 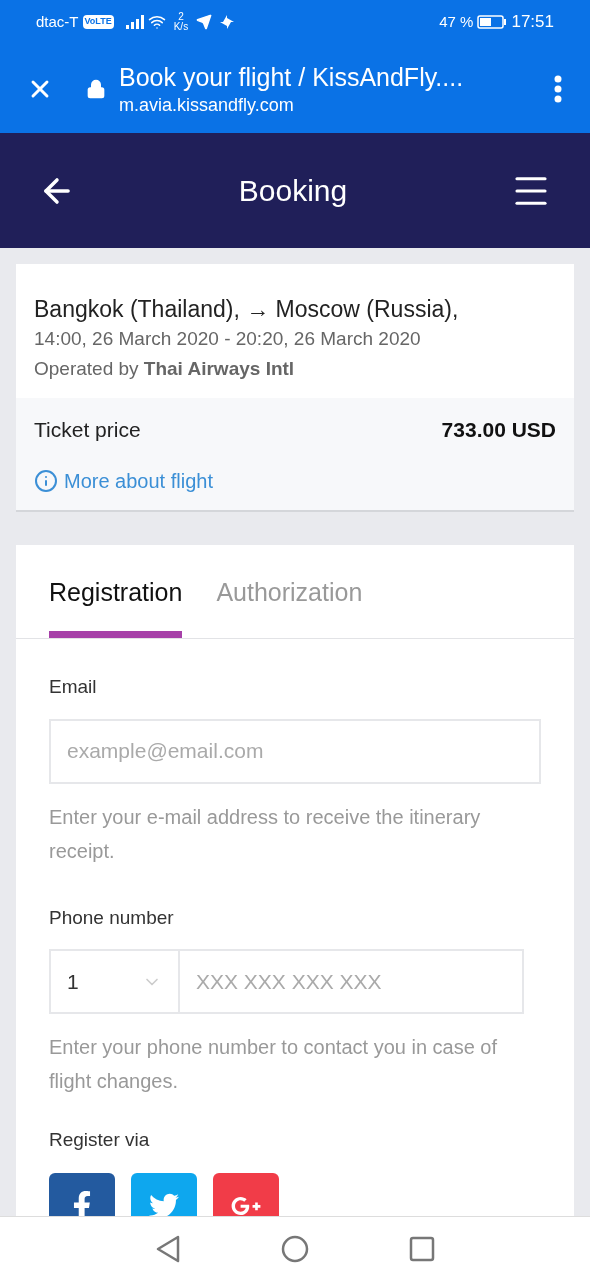 I want to click on lock-icon, so click(x=96, y=88).